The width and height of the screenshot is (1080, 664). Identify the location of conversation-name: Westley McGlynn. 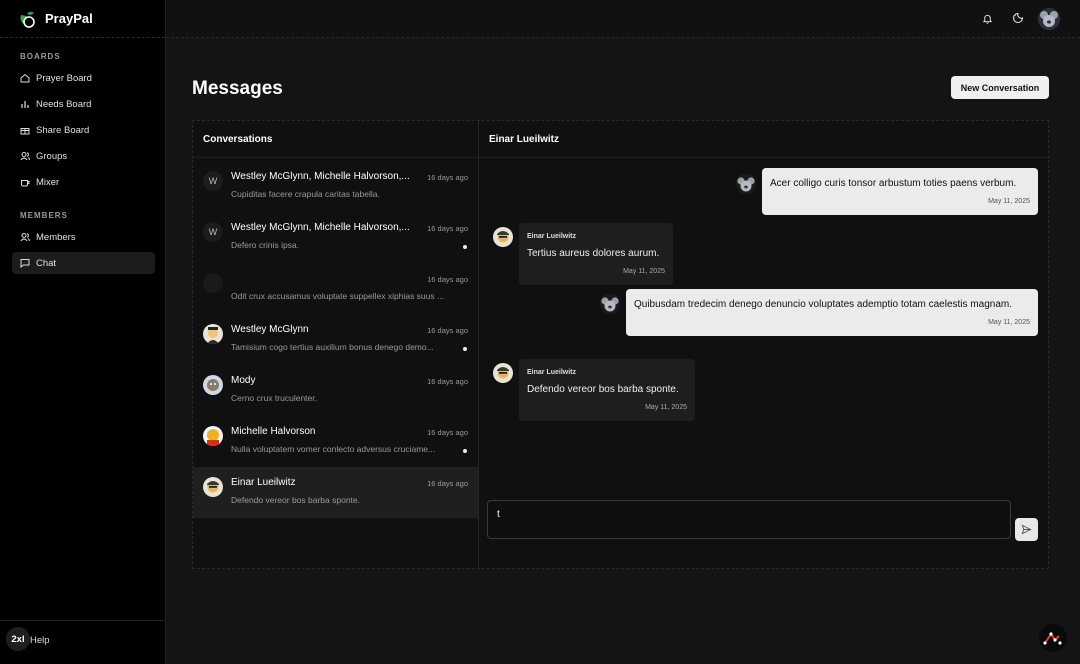
(270, 329).